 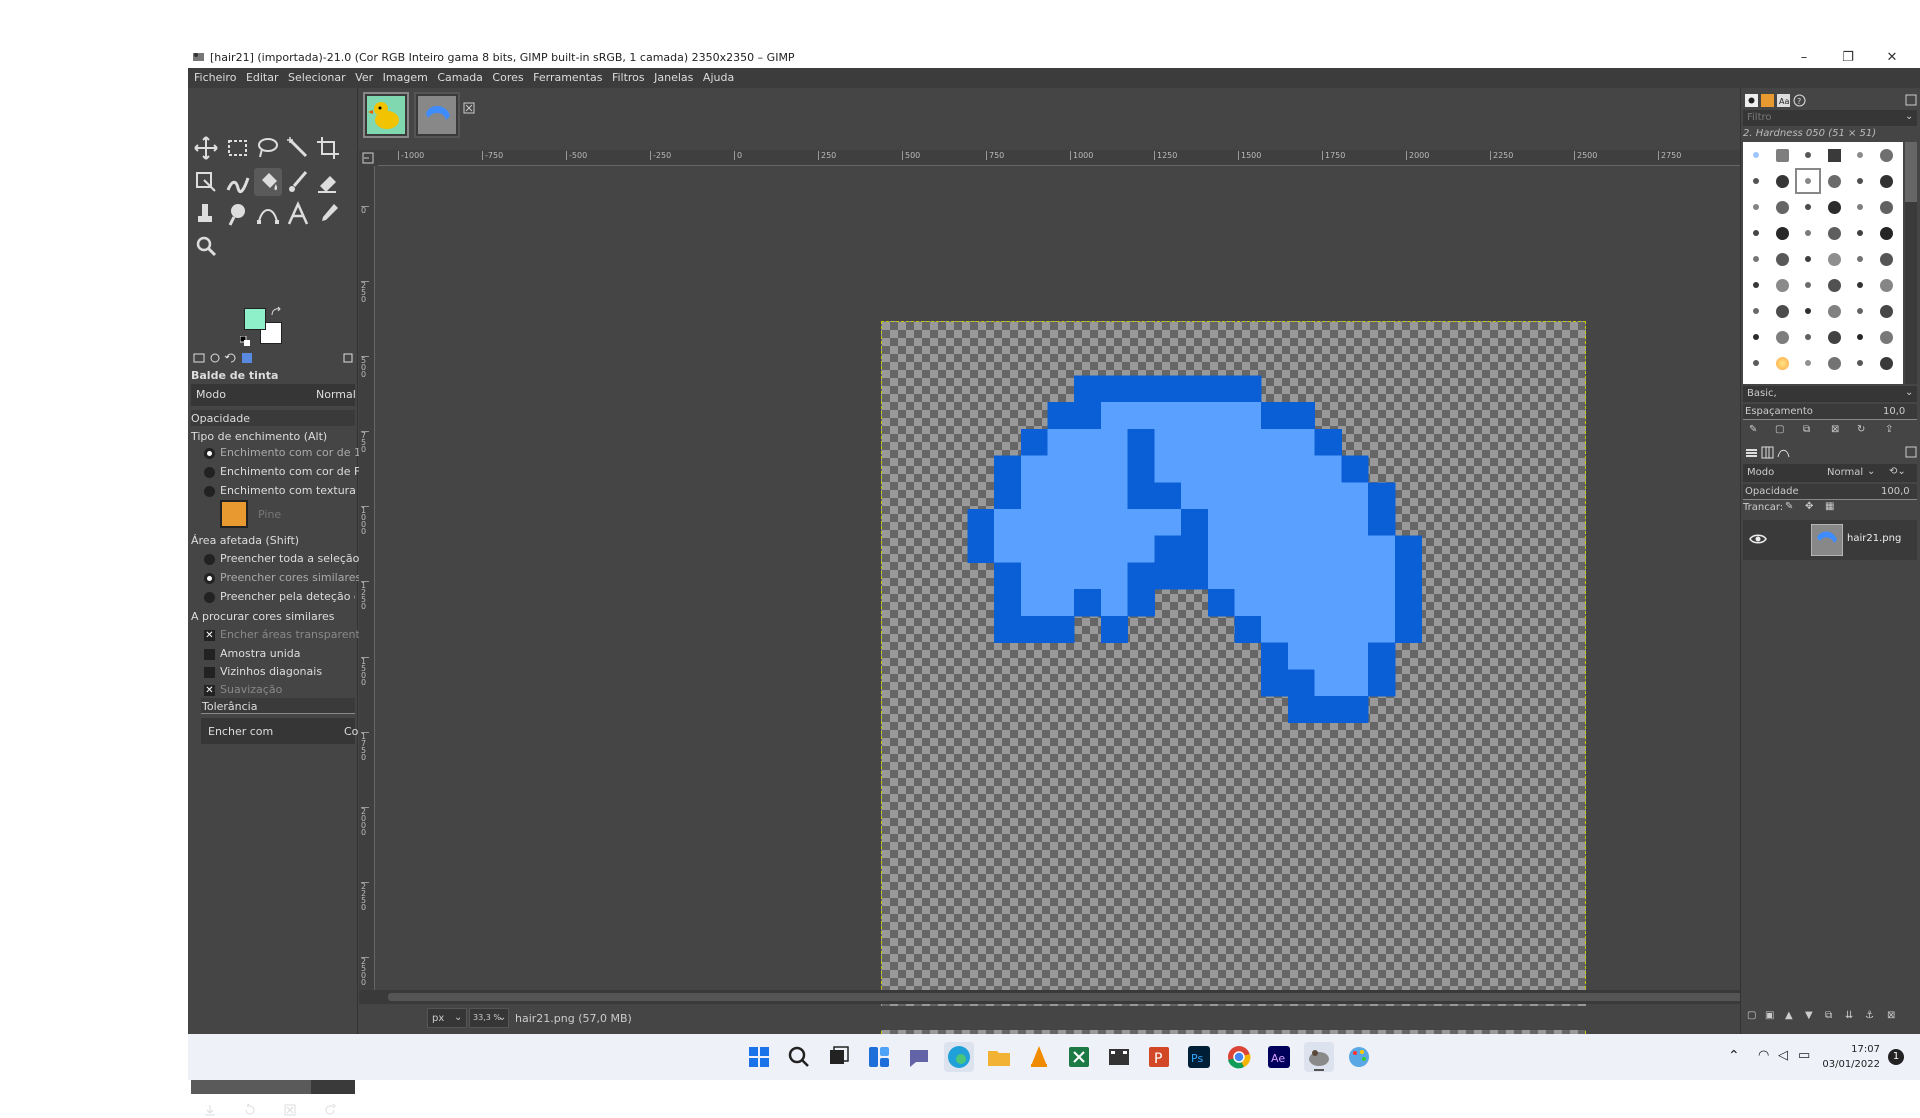 What do you see at coordinates (1799, 100) in the screenshot?
I see `help-tab-icon: ?` at bounding box center [1799, 100].